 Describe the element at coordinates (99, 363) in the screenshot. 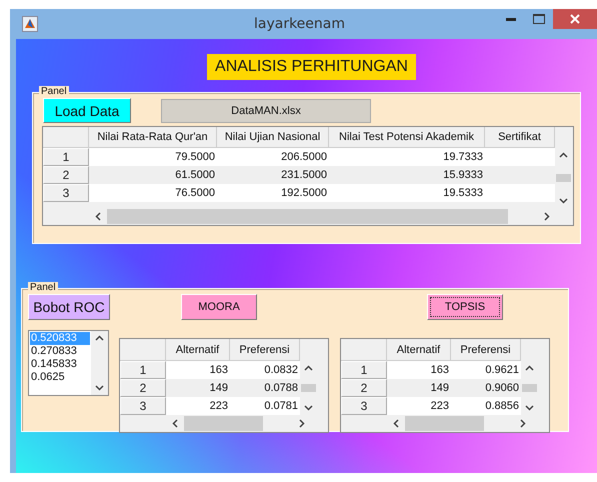

I see `vertical-scrollbar` at that location.